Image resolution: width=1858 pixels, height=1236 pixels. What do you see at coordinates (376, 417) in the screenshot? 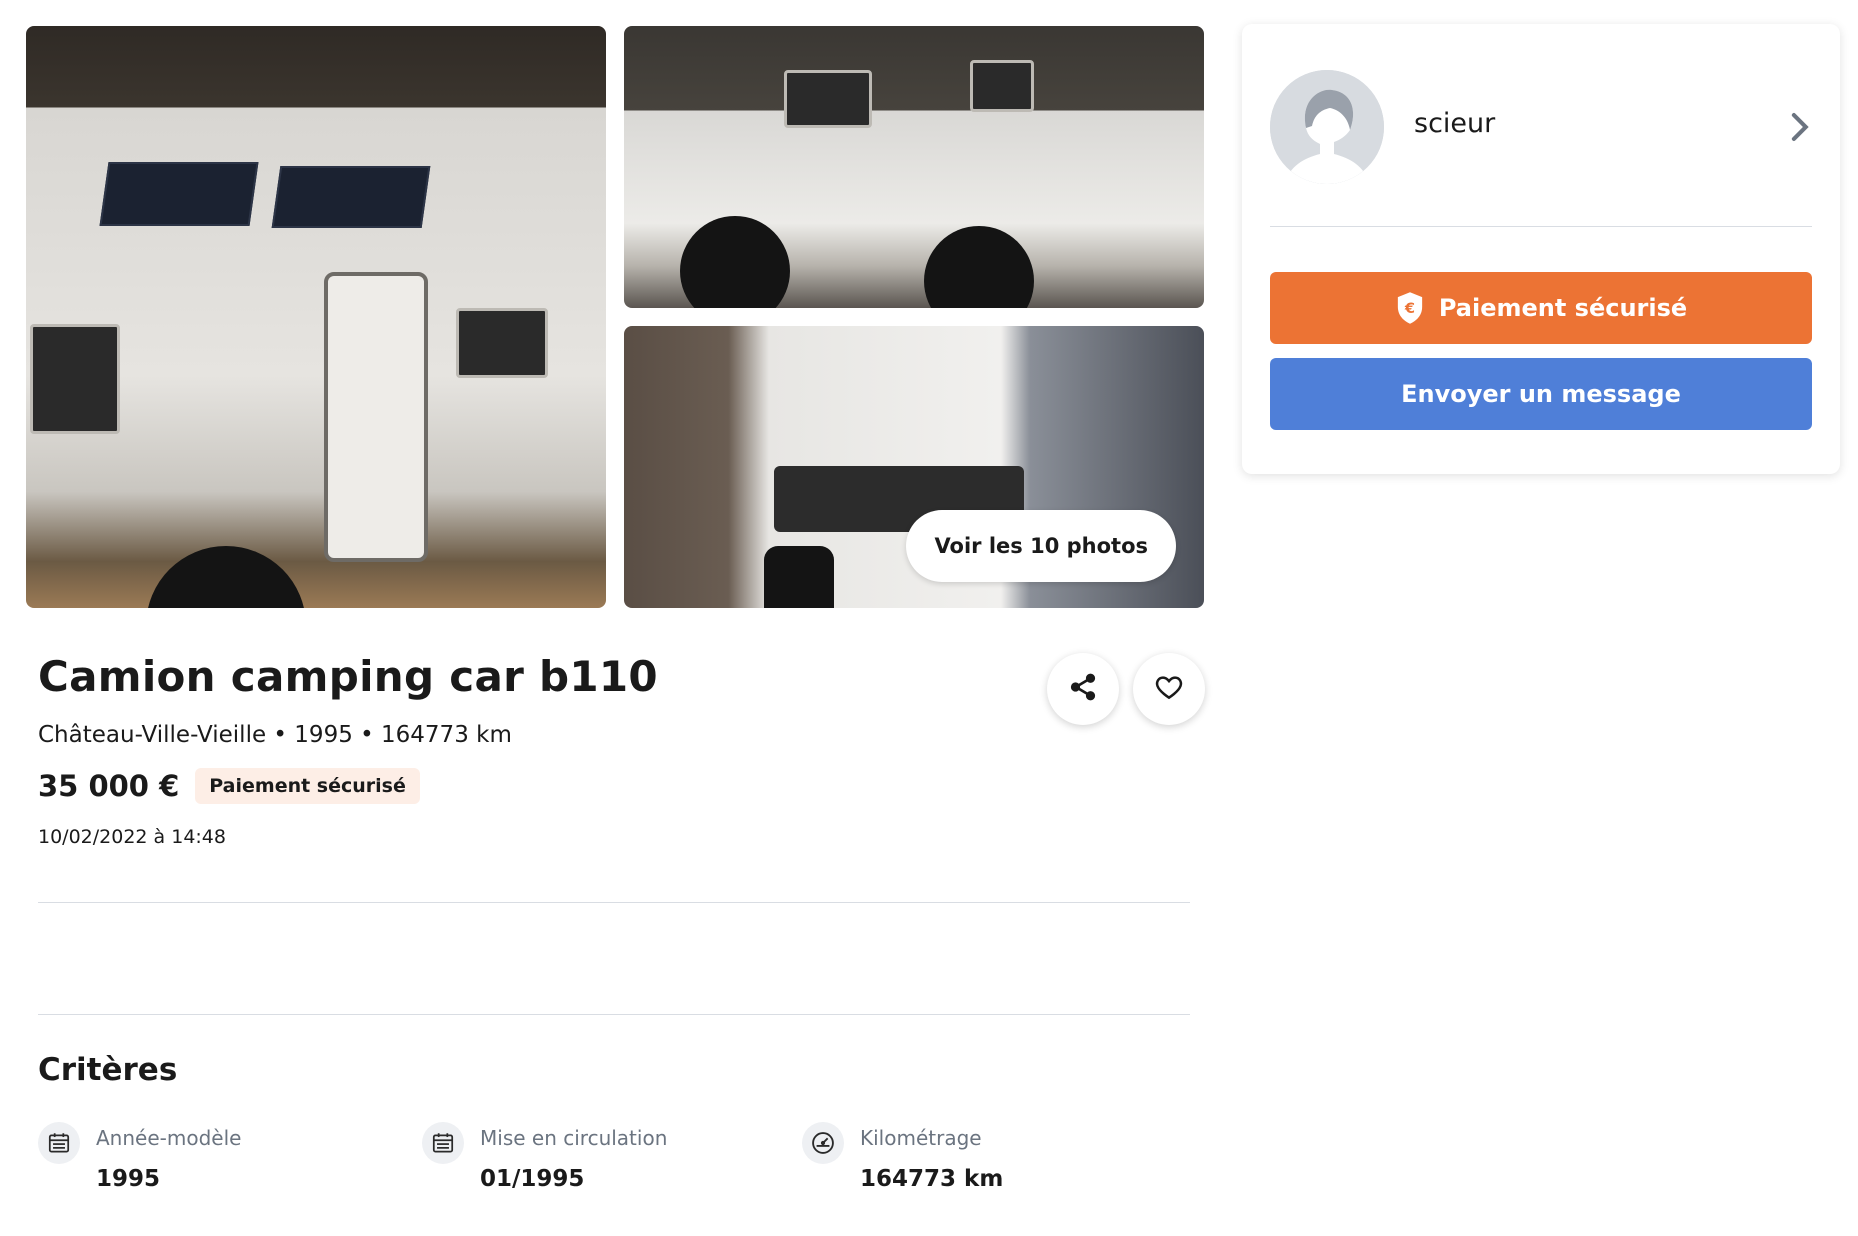
I see `camper-door` at bounding box center [376, 417].